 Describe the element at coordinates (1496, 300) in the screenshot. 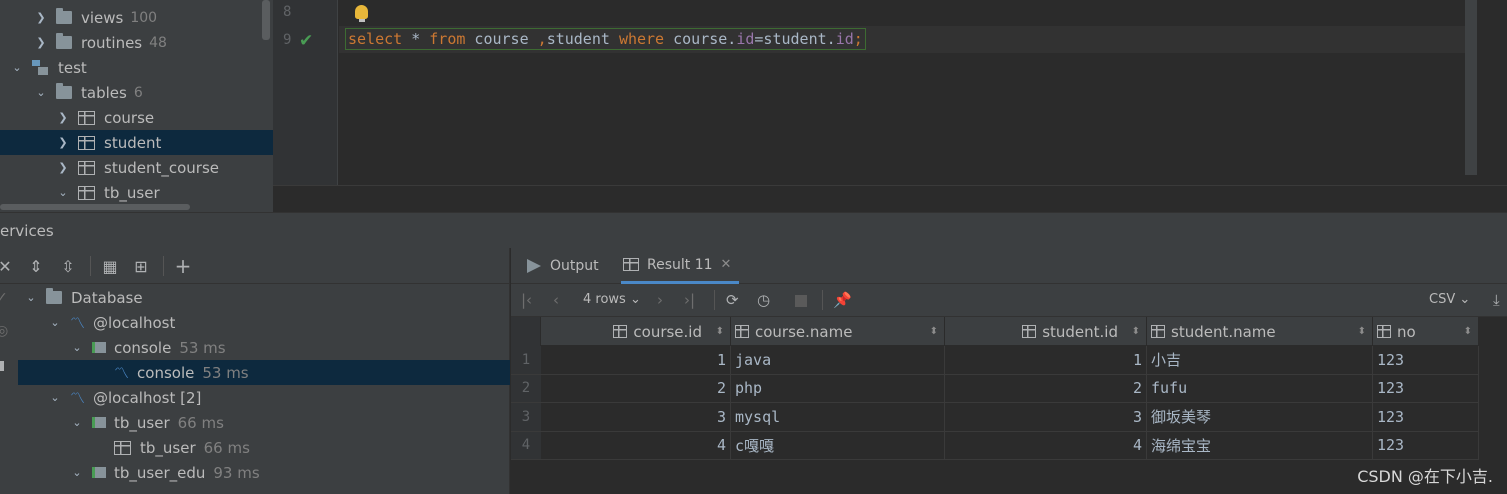

I see `download-icon: ⤓` at that location.